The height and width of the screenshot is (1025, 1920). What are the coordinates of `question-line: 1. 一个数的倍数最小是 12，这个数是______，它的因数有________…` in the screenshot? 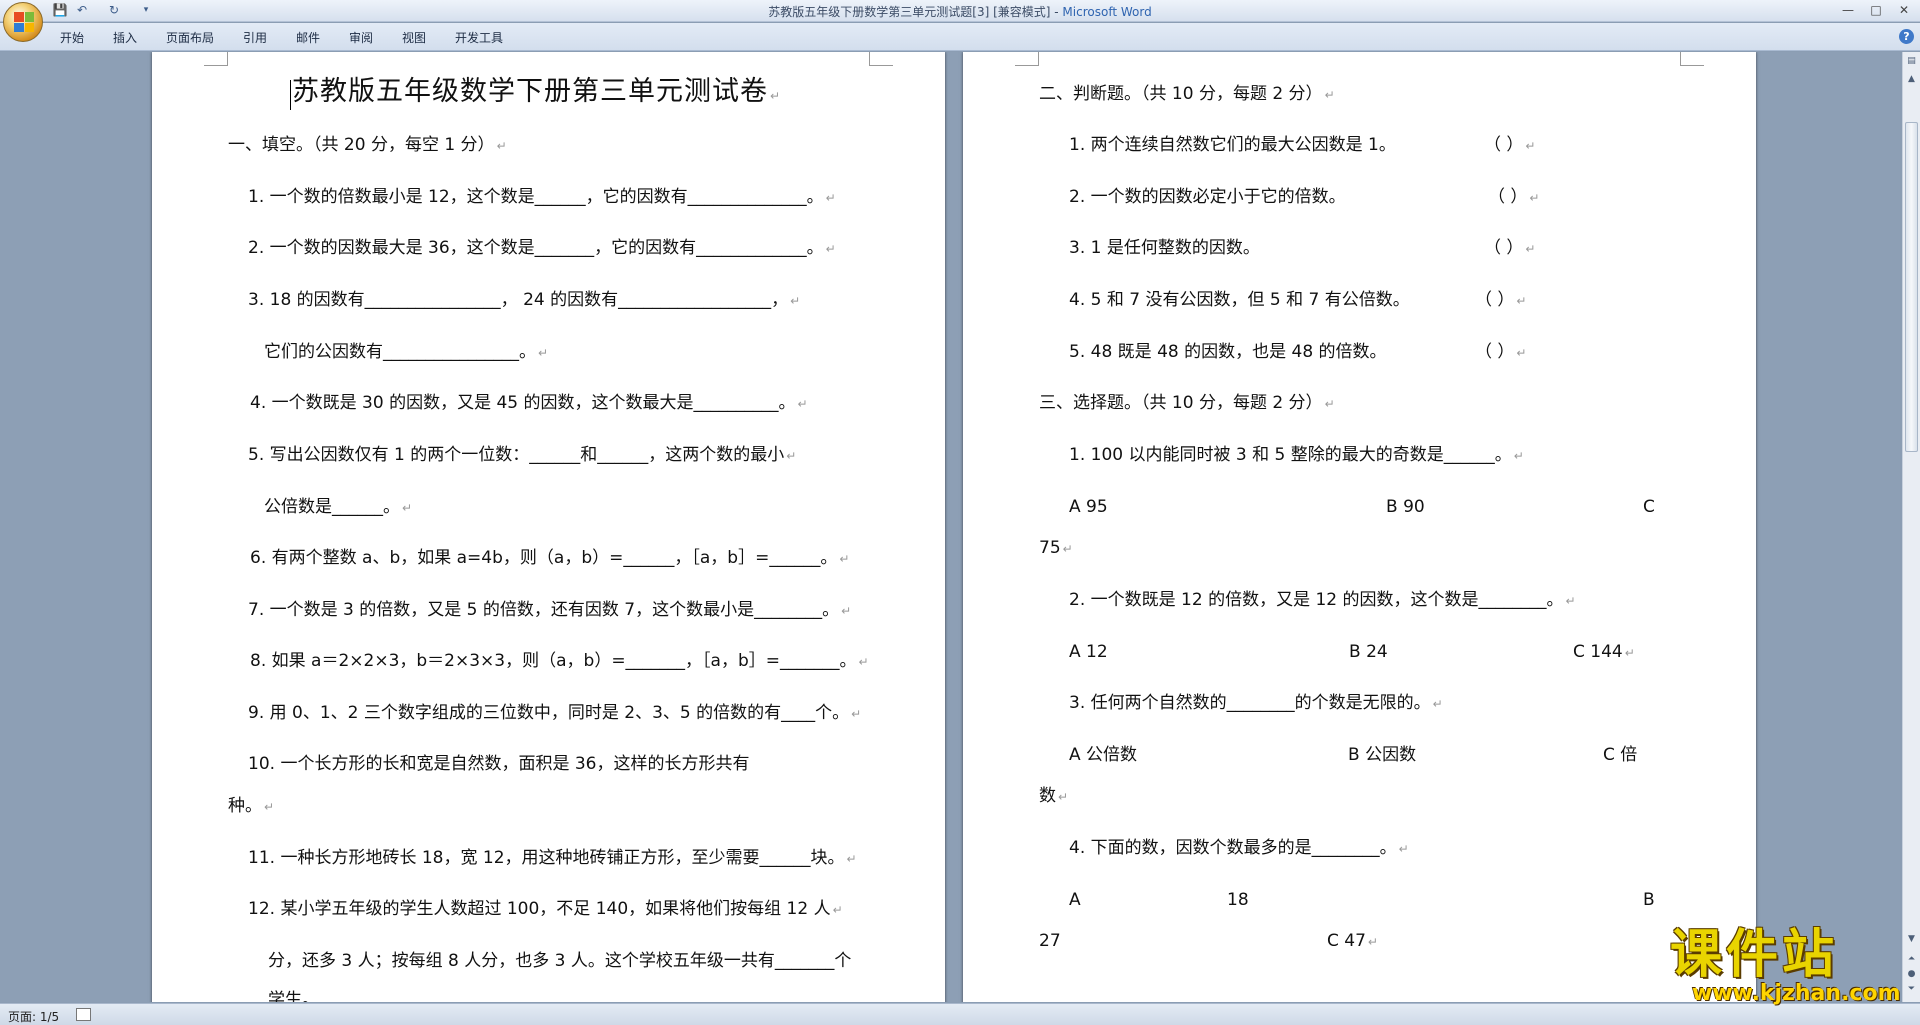 It's located at (542, 197).